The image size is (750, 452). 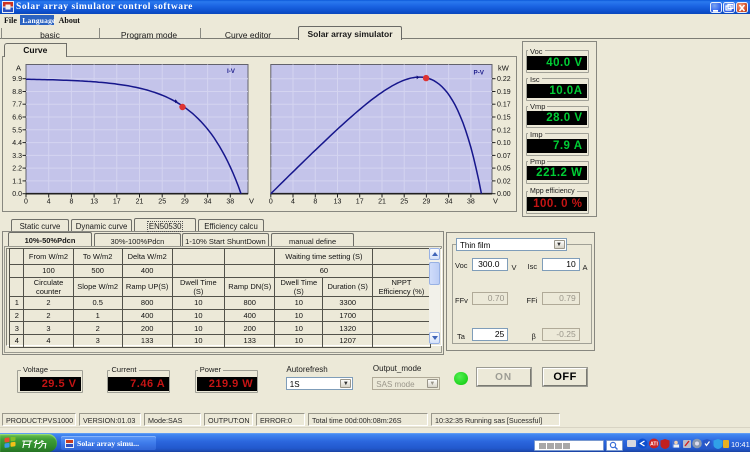 What do you see at coordinates (17, 194) in the screenshot?
I see `svg-text: 0.0` at bounding box center [17, 194].